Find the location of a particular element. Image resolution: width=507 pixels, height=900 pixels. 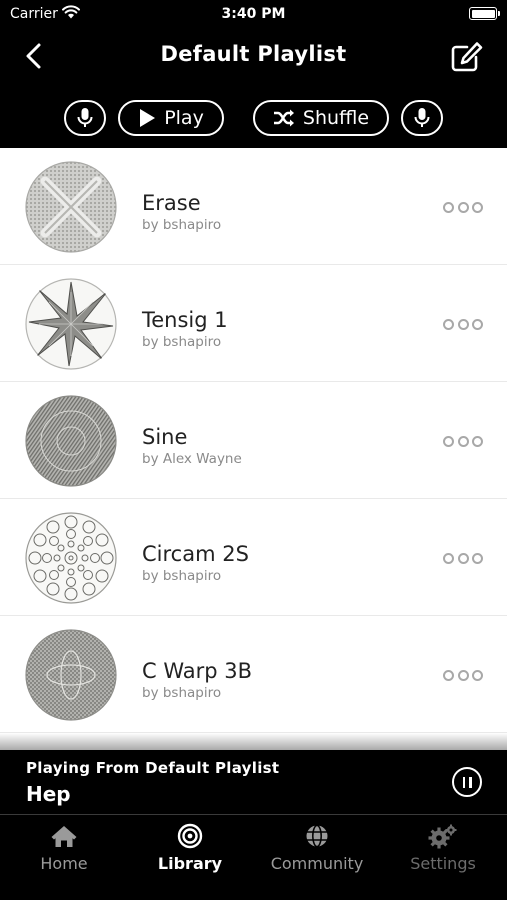

voice-button-left is located at coordinates (85, 118).